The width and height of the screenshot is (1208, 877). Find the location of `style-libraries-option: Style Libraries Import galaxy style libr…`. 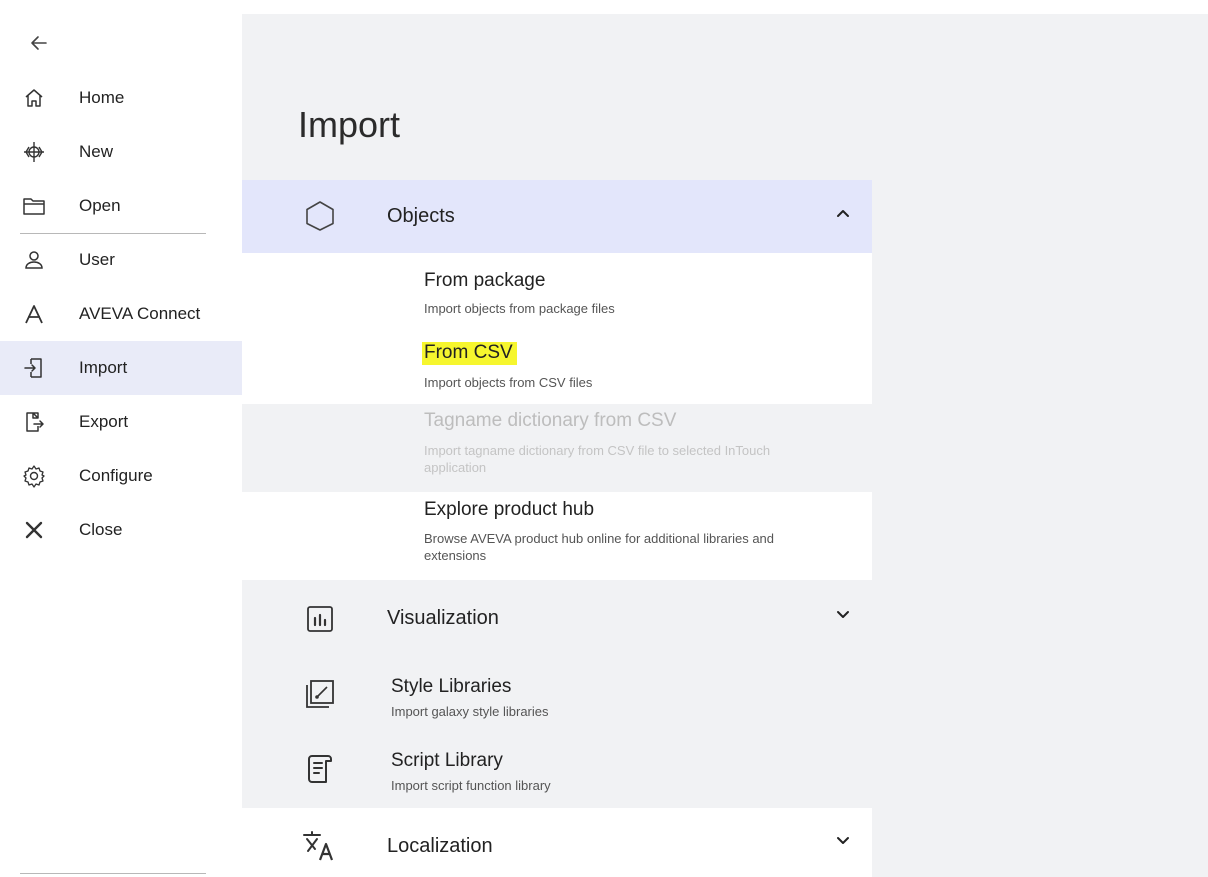

style-libraries-option: Style Libraries Import galaxy style libr… is located at coordinates (557, 694).